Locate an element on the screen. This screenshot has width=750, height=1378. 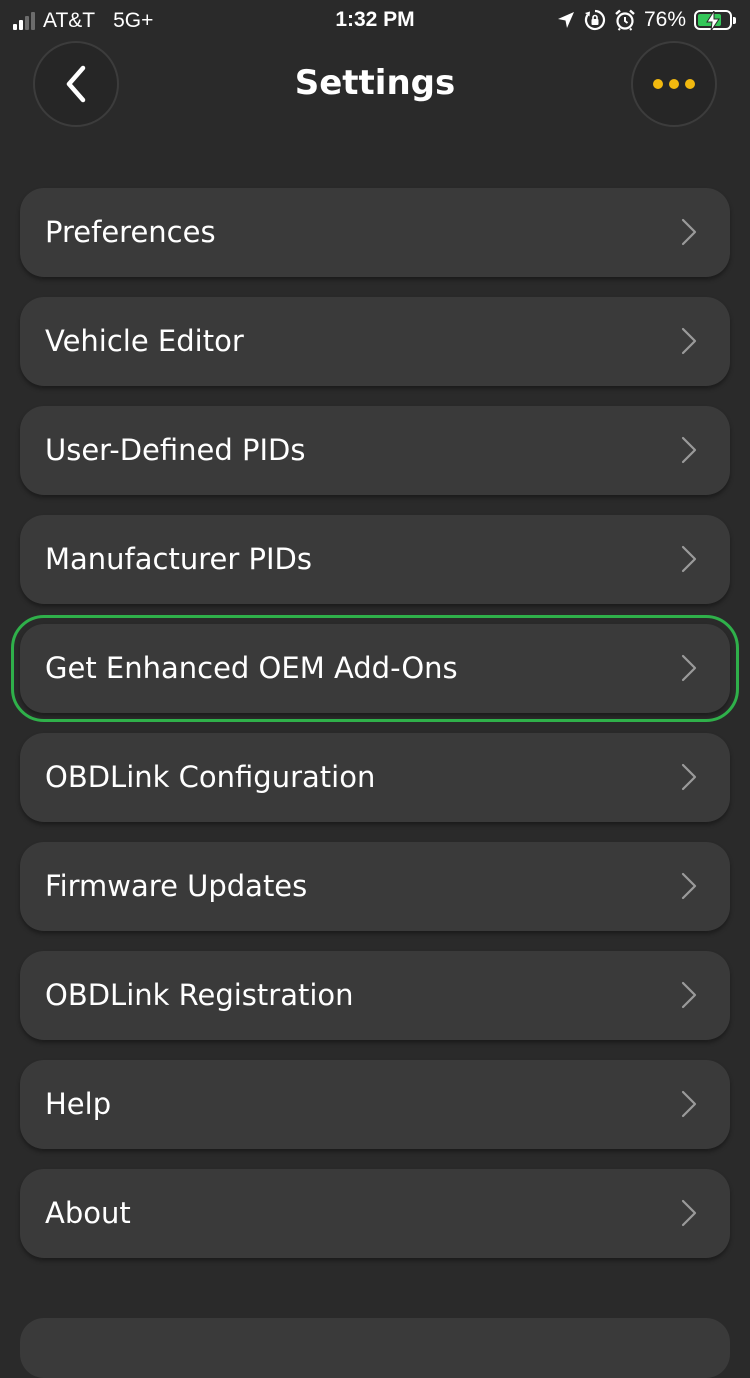
menu-item-manufacturer-pids: Manufacturer PIDs is located at coordinates (375, 559).